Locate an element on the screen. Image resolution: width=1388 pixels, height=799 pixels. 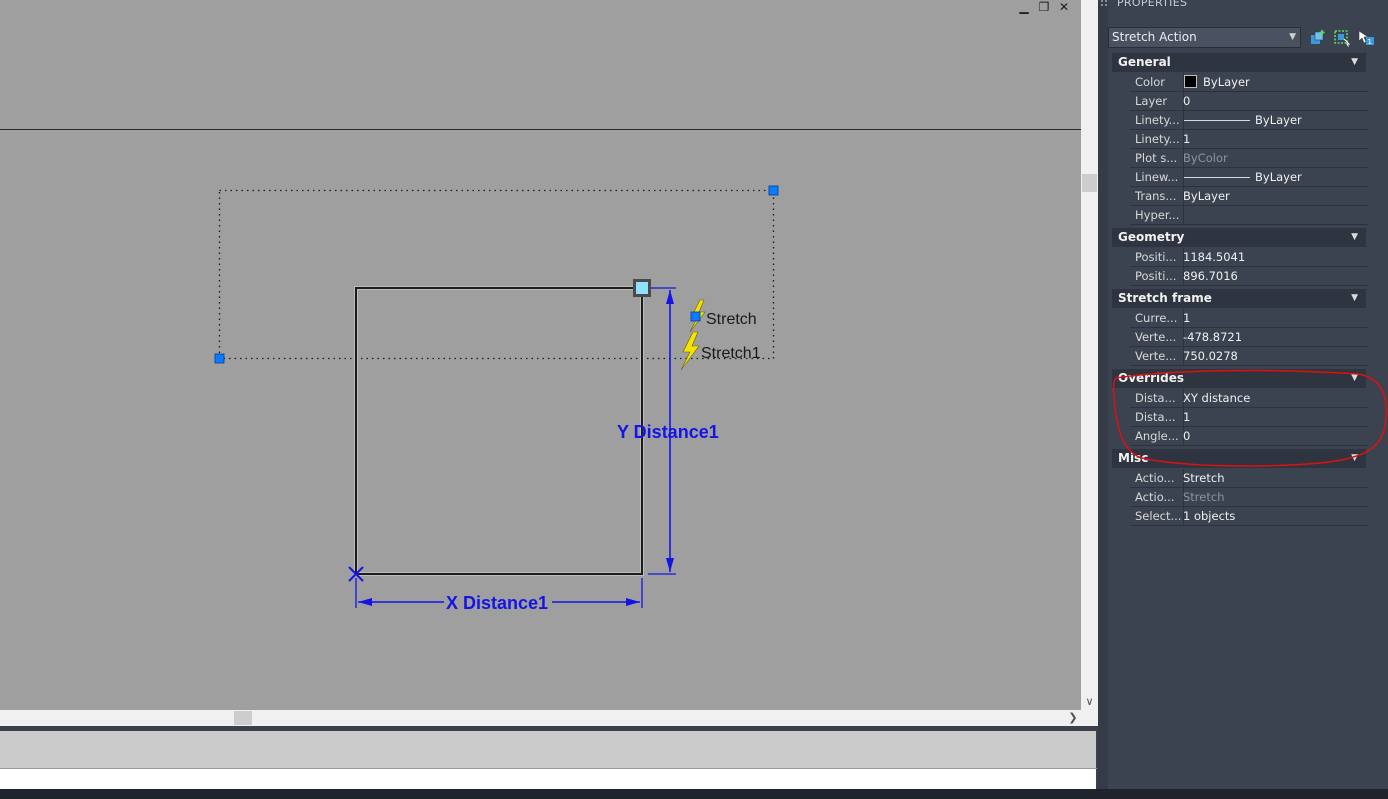
prop-row-linetype-scale: Linety... 1 is located at coordinates (1249, 139).